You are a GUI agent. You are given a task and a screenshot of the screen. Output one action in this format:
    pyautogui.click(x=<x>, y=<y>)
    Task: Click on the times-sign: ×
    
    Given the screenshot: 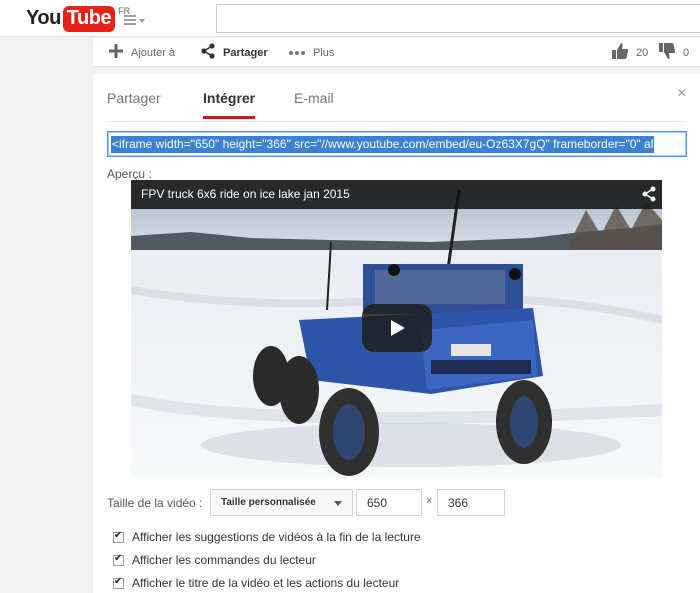 What is the action you would take?
    pyautogui.click(x=429, y=501)
    